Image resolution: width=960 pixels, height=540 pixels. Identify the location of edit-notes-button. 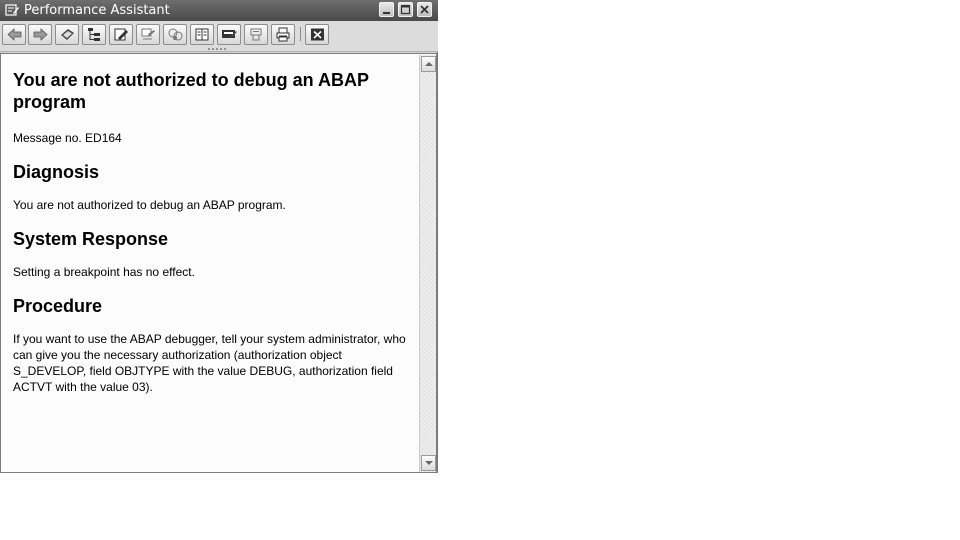
(121, 34).